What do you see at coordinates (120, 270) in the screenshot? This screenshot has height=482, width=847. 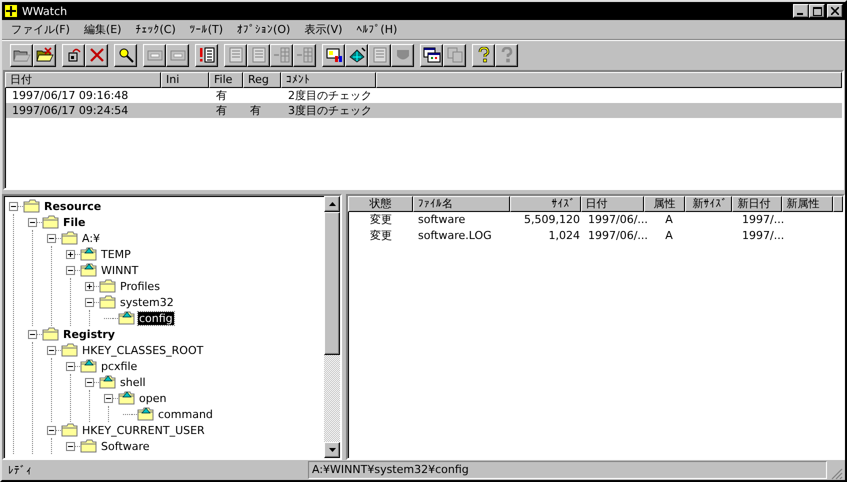 I see `tree-item: WINNT` at bounding box center [120, 270].